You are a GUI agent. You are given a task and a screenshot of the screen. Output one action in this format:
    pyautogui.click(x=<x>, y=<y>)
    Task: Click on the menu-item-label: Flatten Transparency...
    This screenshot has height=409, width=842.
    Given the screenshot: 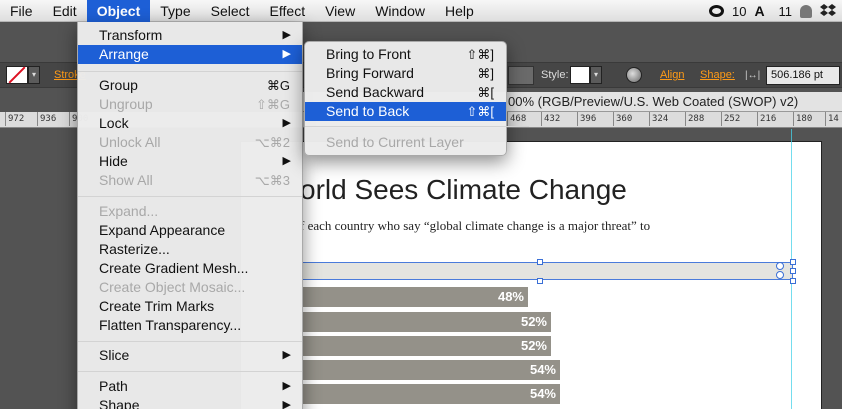 What is the action you would take?
    pyautogui.click(x=170, y=325)
    